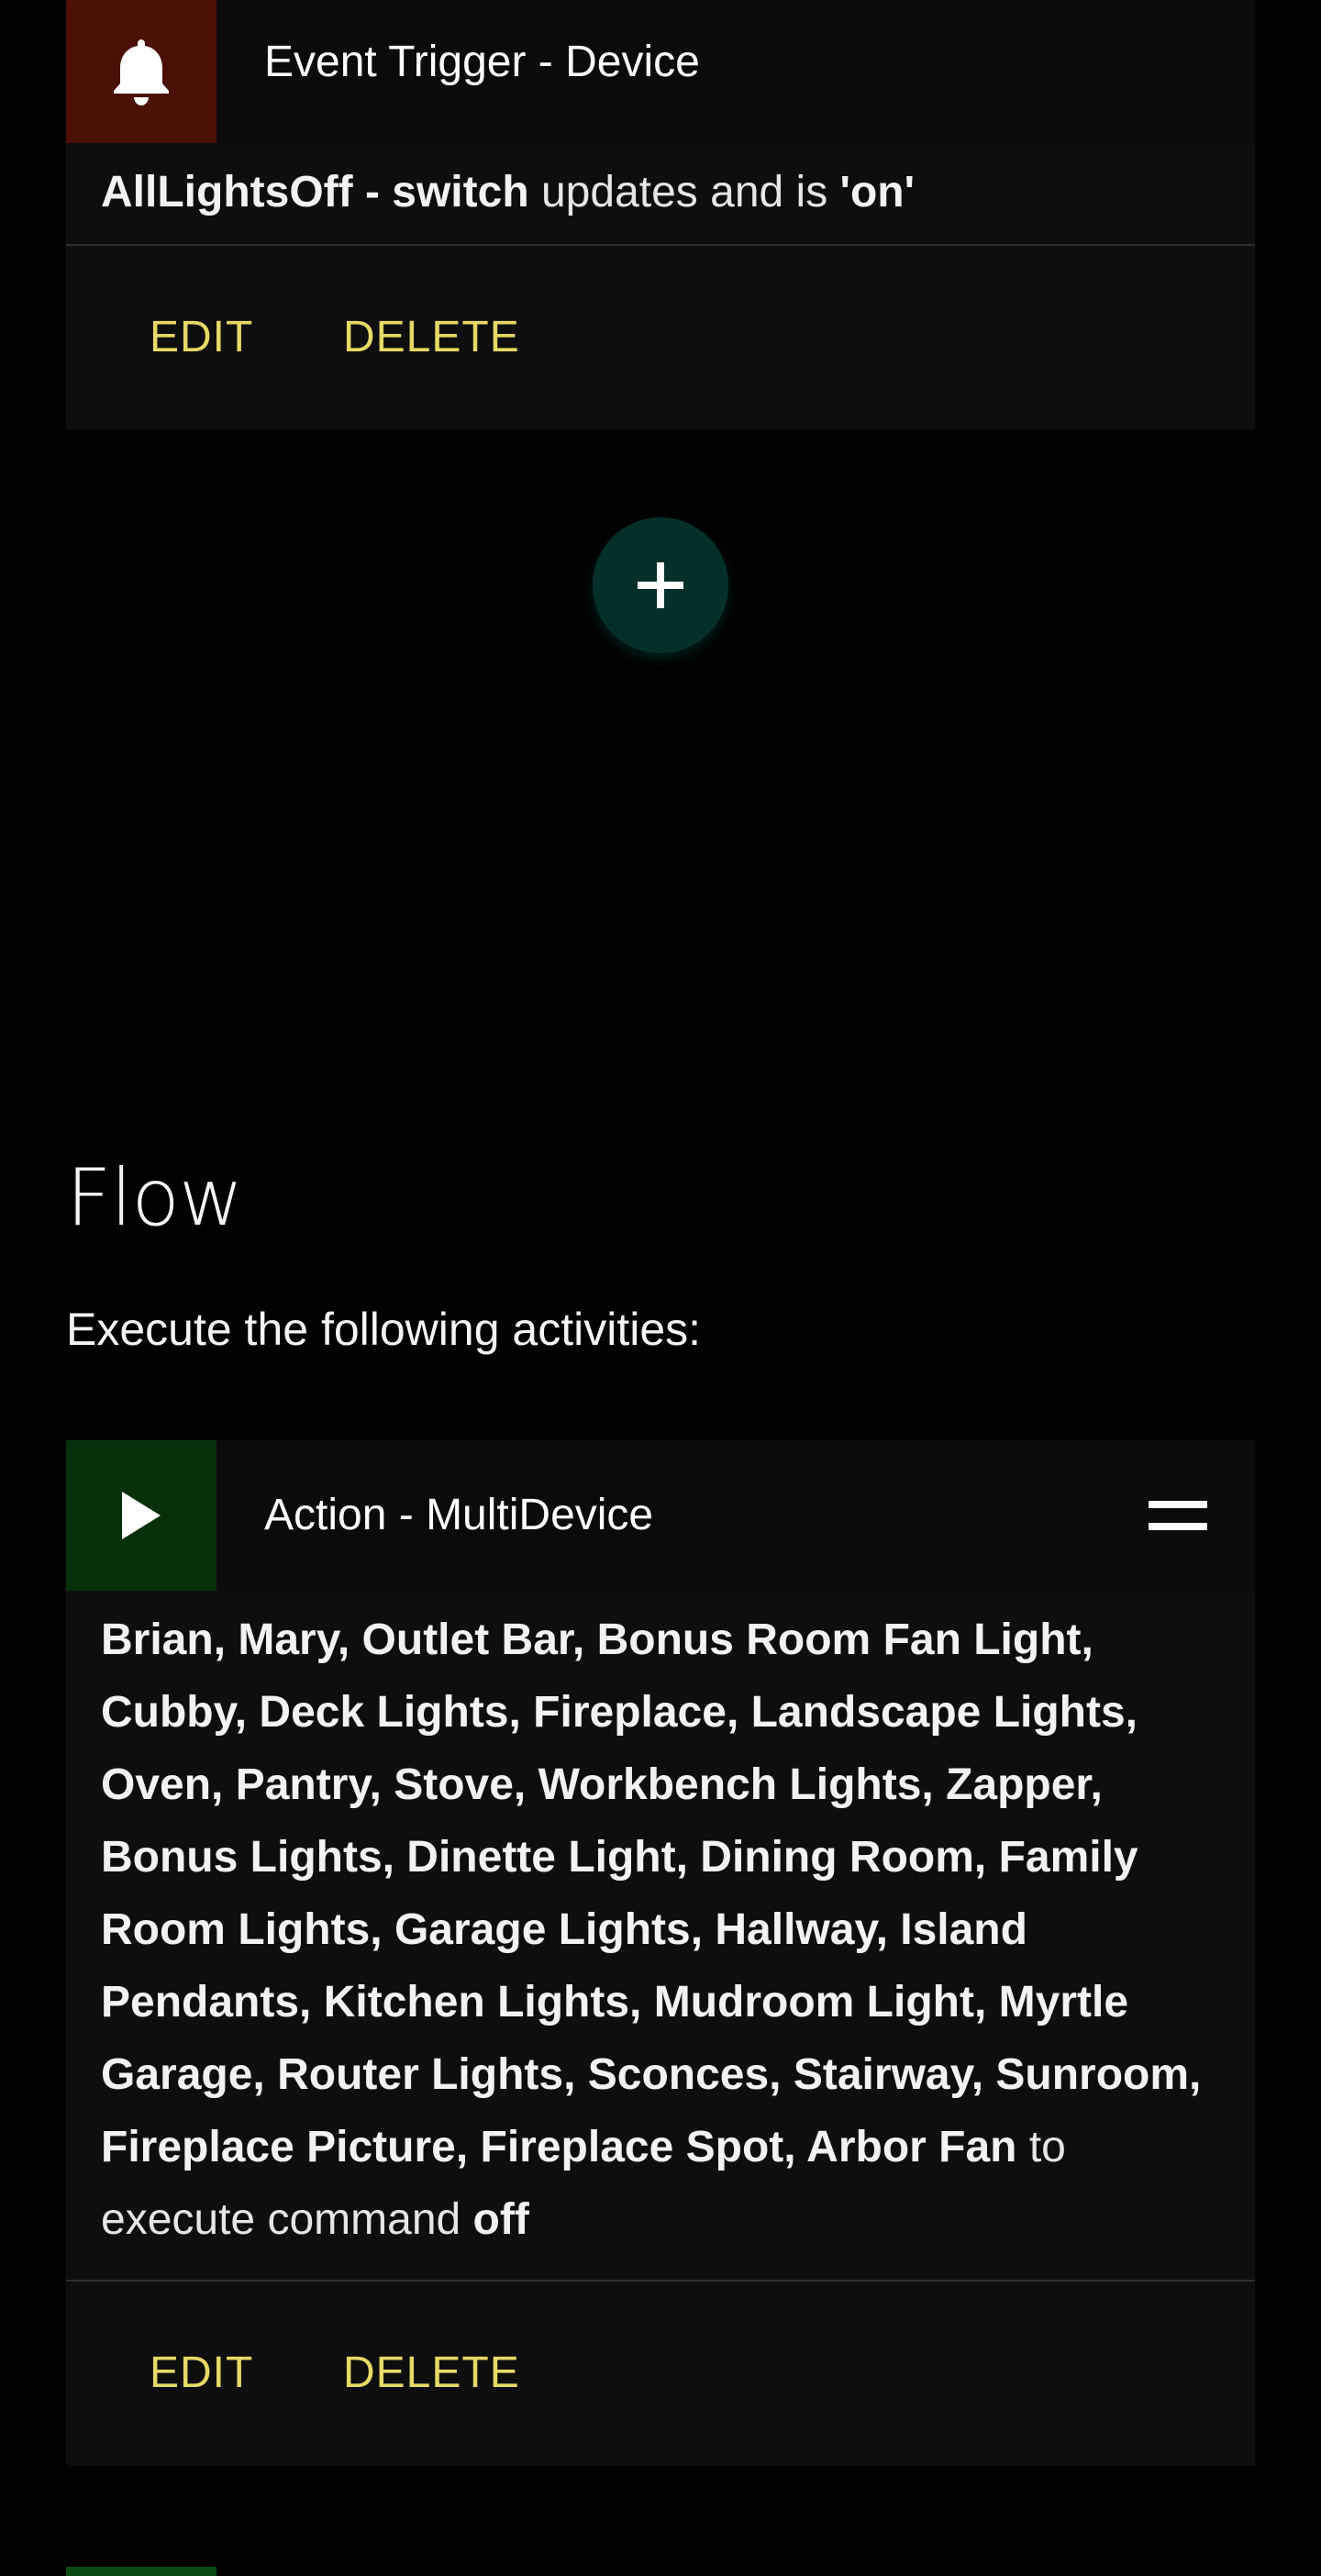  I want to click on bell-icon, so click(141, 72).